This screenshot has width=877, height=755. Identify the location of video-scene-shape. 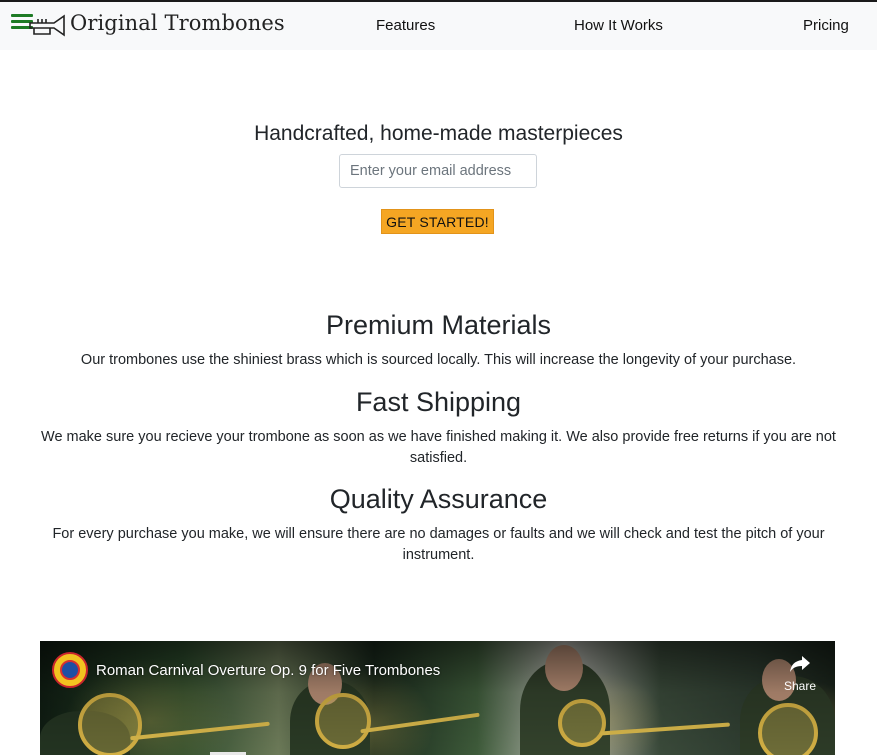
(437, 698).